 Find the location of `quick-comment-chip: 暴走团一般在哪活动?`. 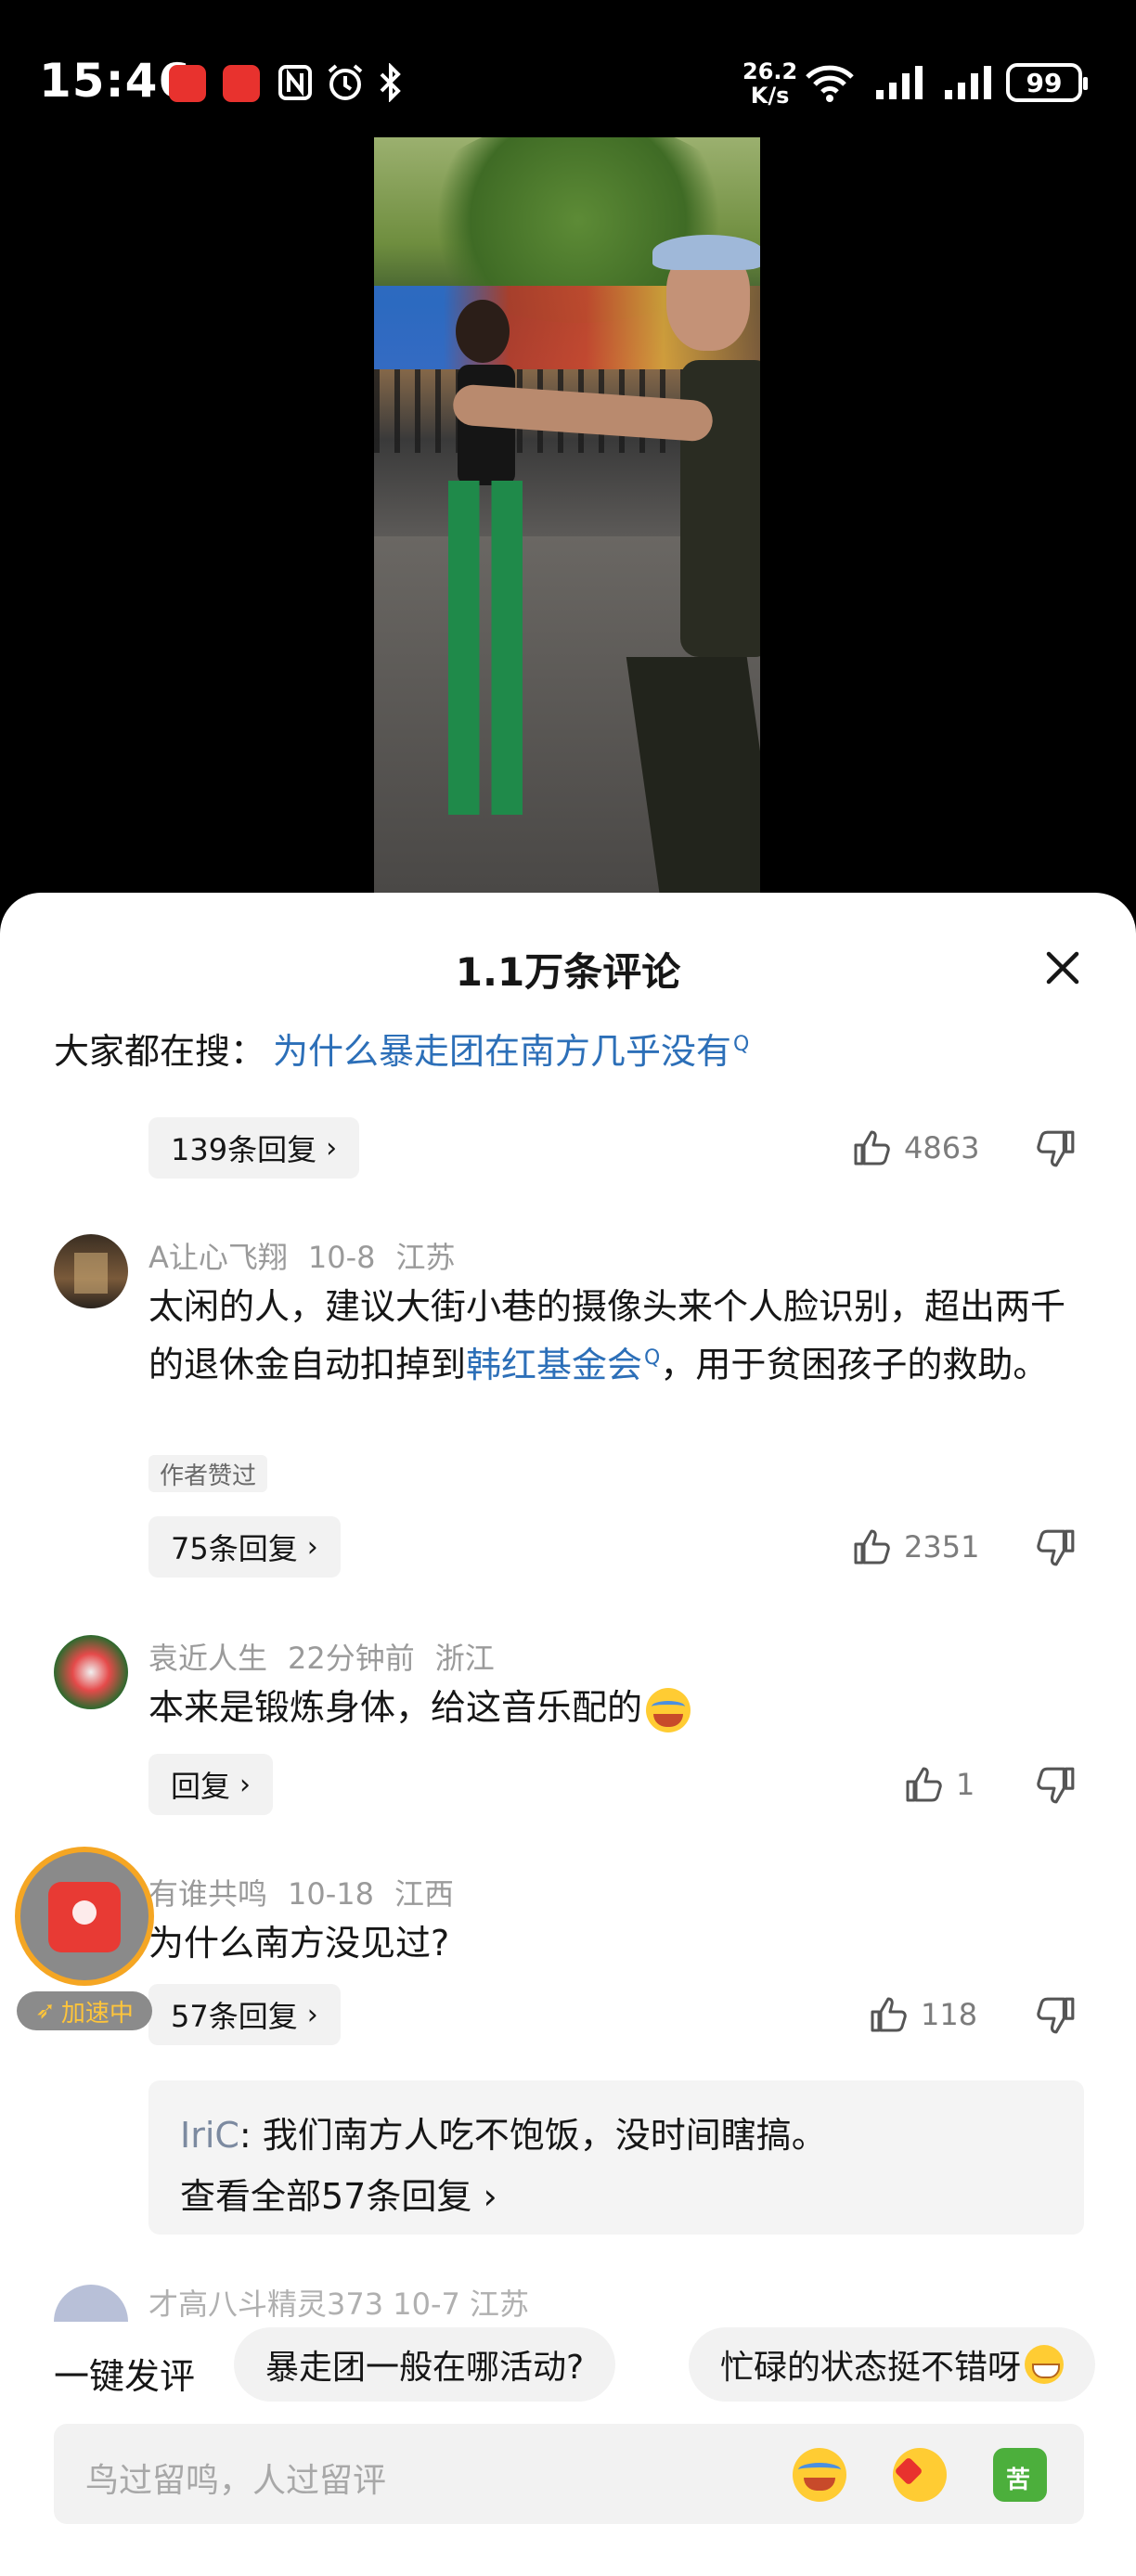

quick-comment-chip: 暴走团一般在哪活动? is located at coordinates (425, 2364).